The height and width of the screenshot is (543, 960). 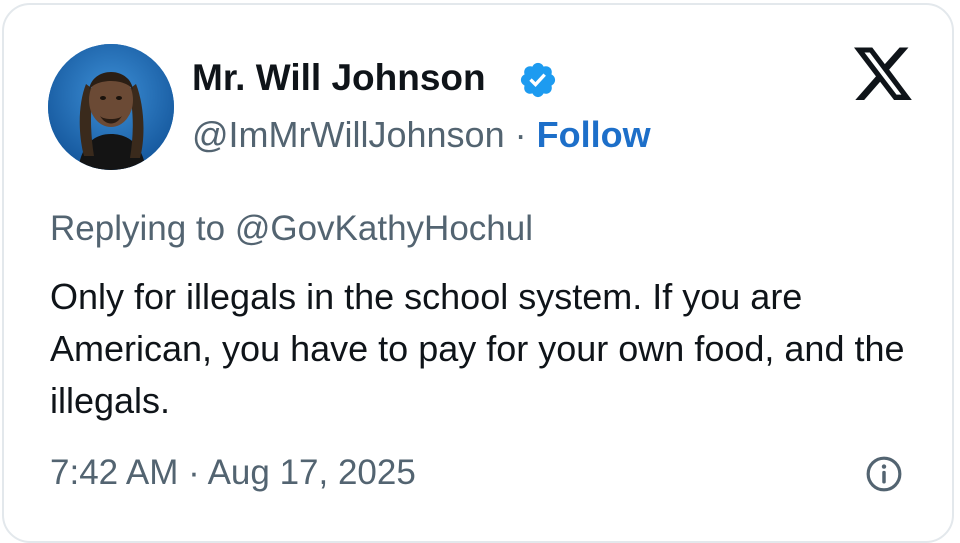 What do you see at coordinates (348, 134) in the screenshot?
I see `author-handle: @ImMrWillJohnson` at bounding box center [348, 134].